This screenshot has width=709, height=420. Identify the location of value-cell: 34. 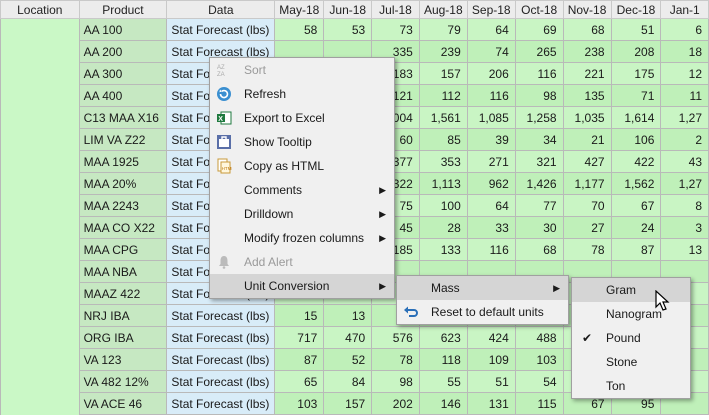
(539, 139).